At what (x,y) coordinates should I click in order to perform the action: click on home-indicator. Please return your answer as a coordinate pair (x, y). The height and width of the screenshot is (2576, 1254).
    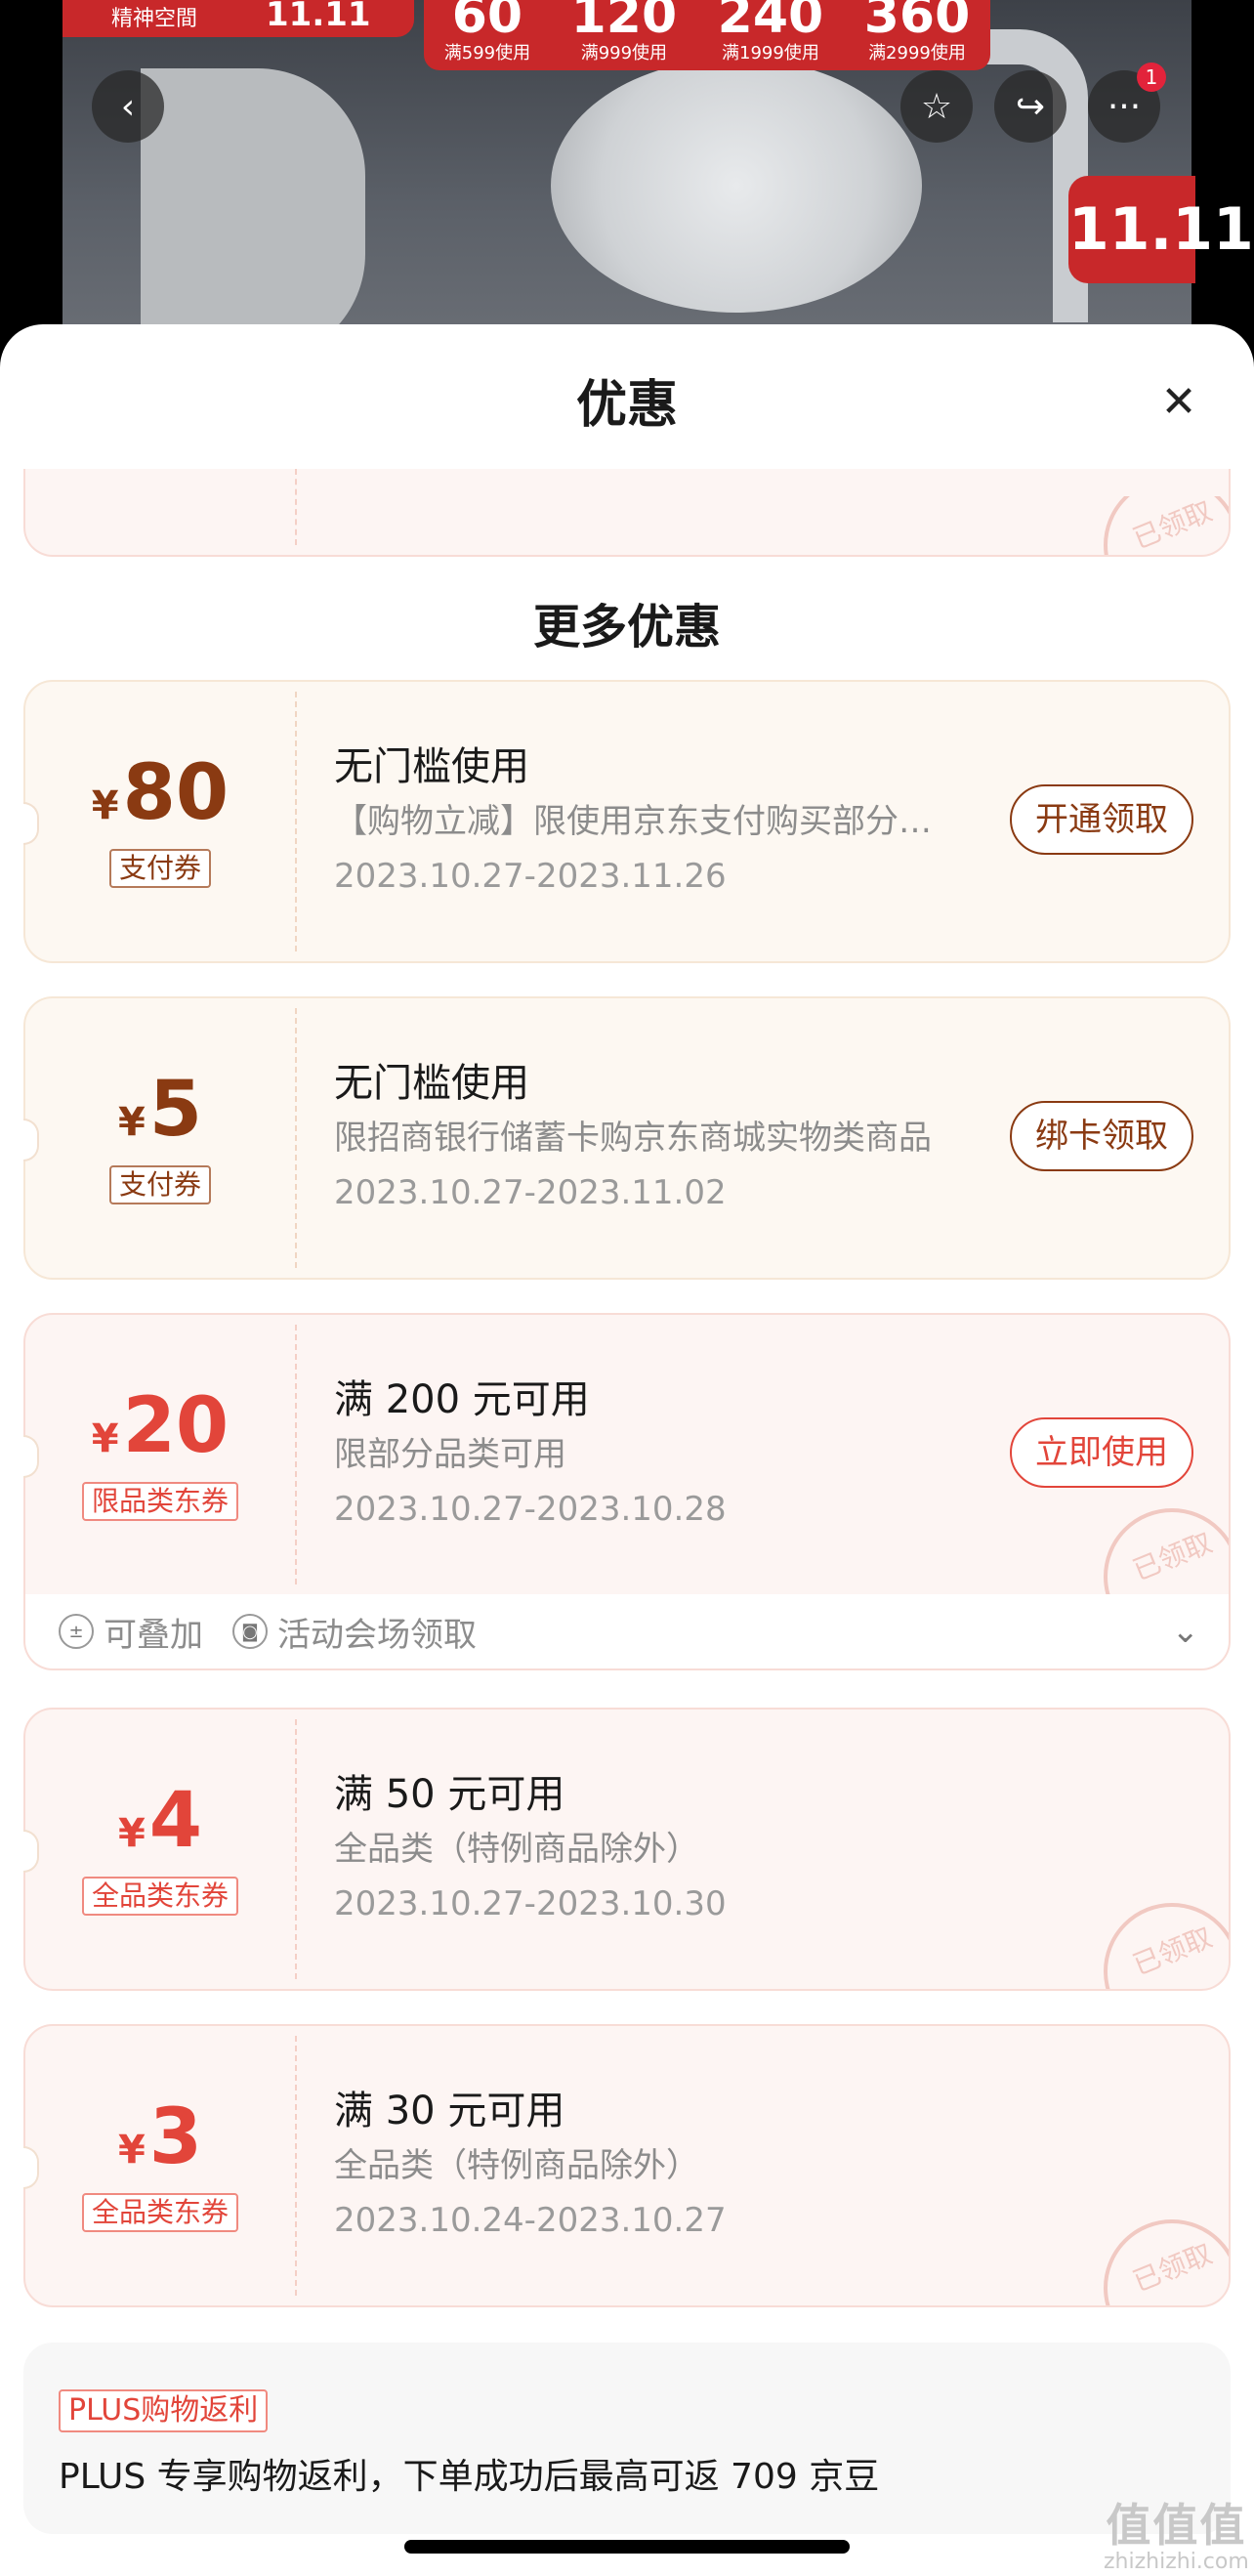
    Looking at the image, I should click on (627, 2547).